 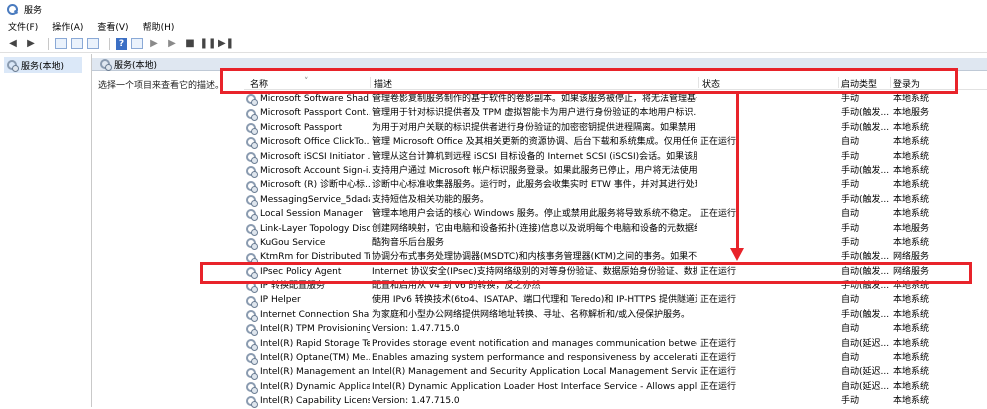 I want to click on services-app-icon, so click(x=12, y=9).